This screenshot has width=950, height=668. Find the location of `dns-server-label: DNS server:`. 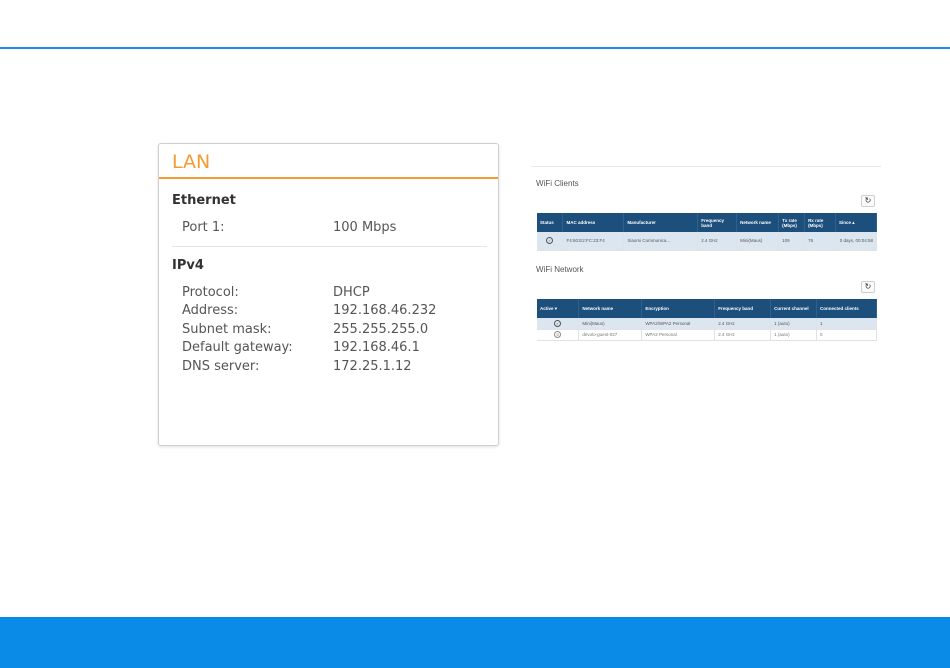

dns-server-label: DNS server: is located at coordinates (221, 366).